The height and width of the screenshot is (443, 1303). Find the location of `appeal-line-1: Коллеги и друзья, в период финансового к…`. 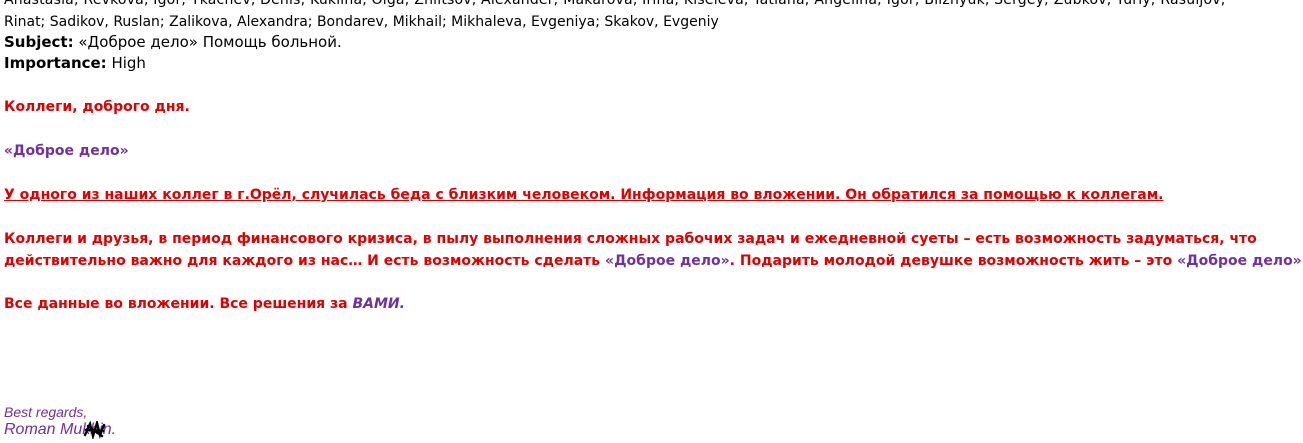

appeal-line-1: Коллеги и друзья, в период финансового к… is located at coordinates (630, 239).